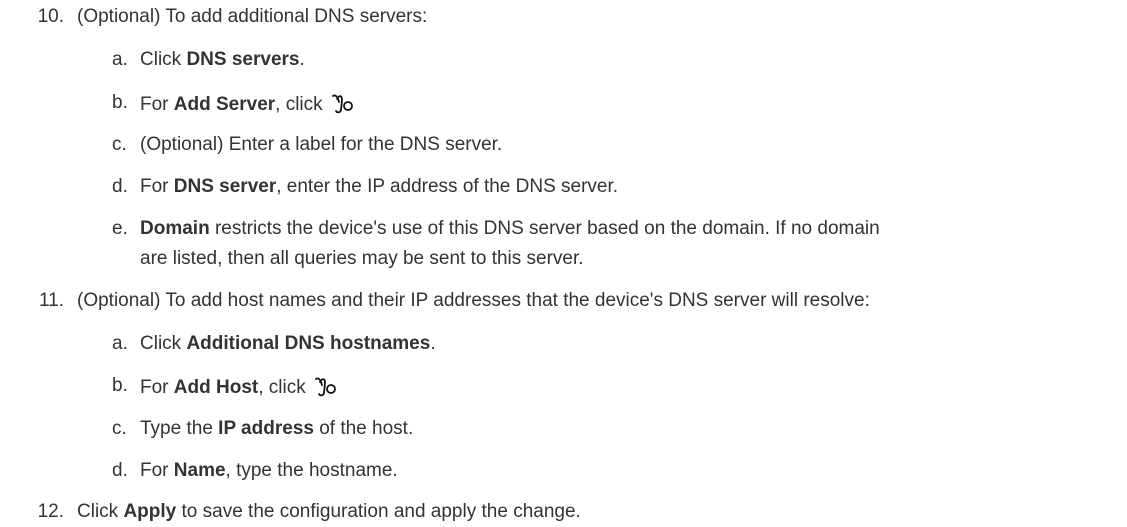 This screenshot has width=1127, height=527. What do you see at coordinates (238, 389) in the screenshot?
I see `sub-step-text: For Add Host, click` at bounding box center [238, 389].